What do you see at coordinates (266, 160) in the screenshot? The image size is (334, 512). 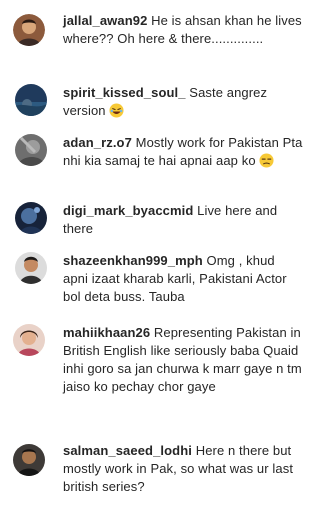 I see `unamused-face-icon` at bounding box center [266, 160].